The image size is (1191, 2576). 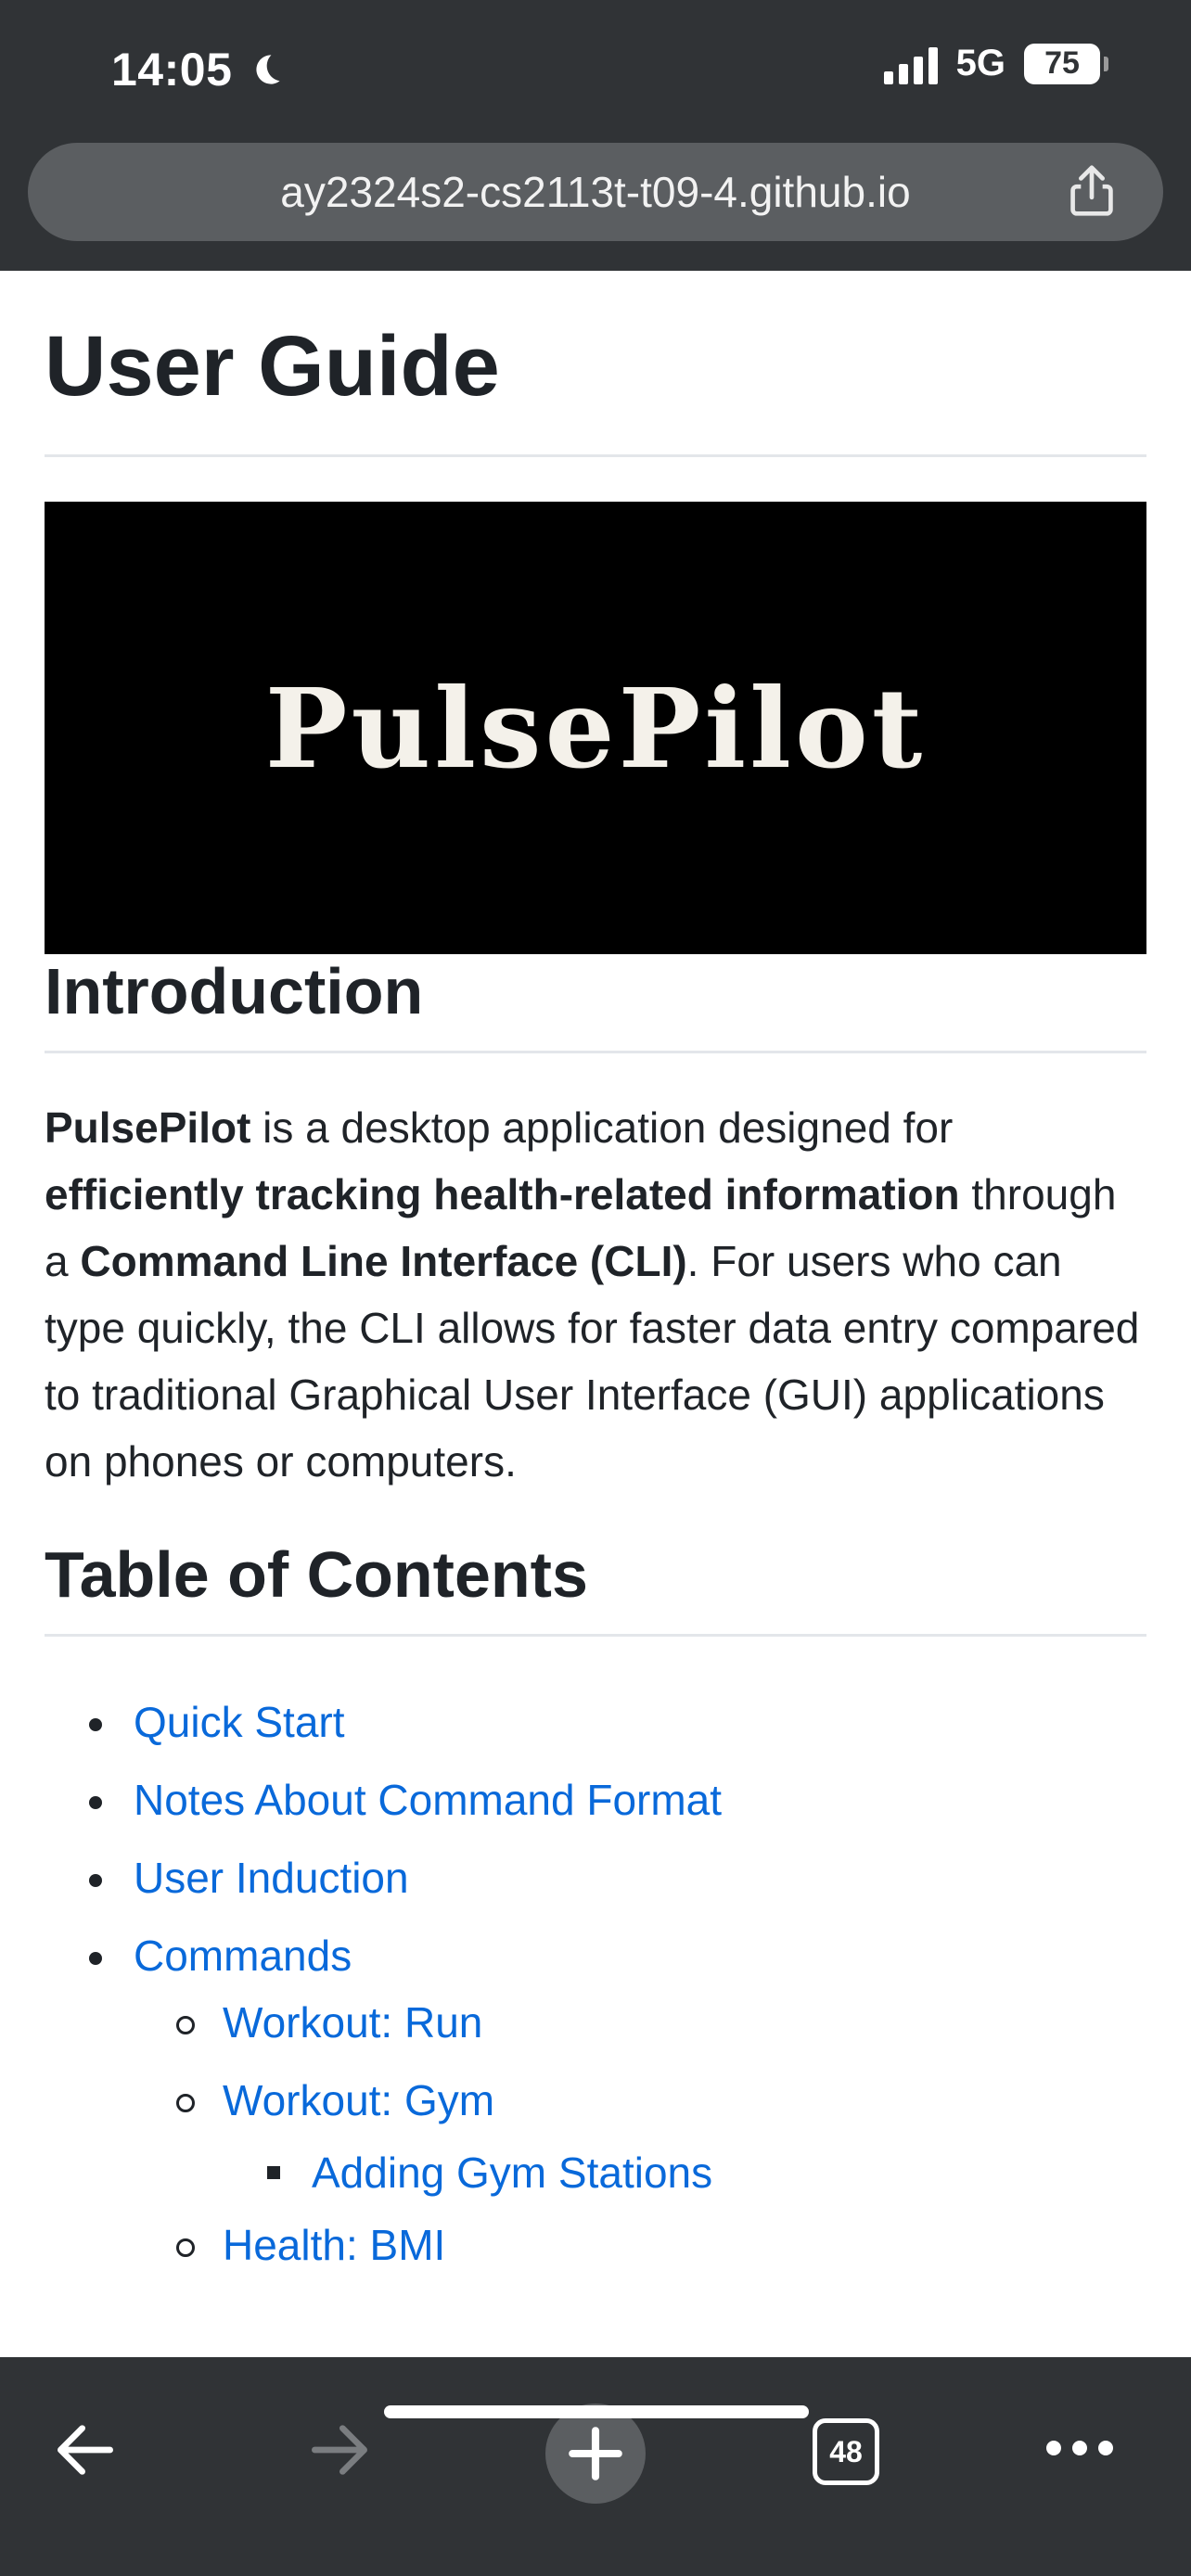 I want to click on toc-item-adding-gym-stations: Adding Gym Stations, so click(x=595, y=2172).